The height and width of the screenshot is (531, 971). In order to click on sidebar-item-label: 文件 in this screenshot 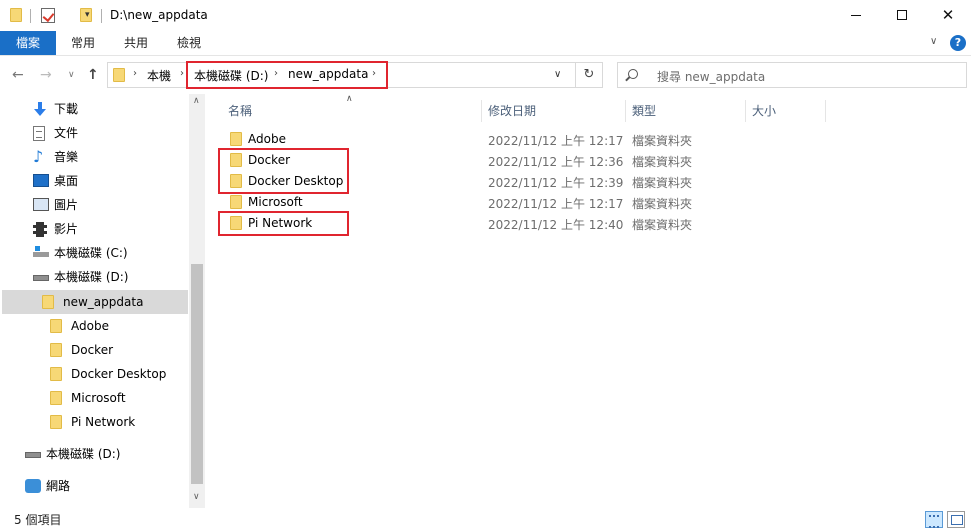, I will do `click(66, 133)`.